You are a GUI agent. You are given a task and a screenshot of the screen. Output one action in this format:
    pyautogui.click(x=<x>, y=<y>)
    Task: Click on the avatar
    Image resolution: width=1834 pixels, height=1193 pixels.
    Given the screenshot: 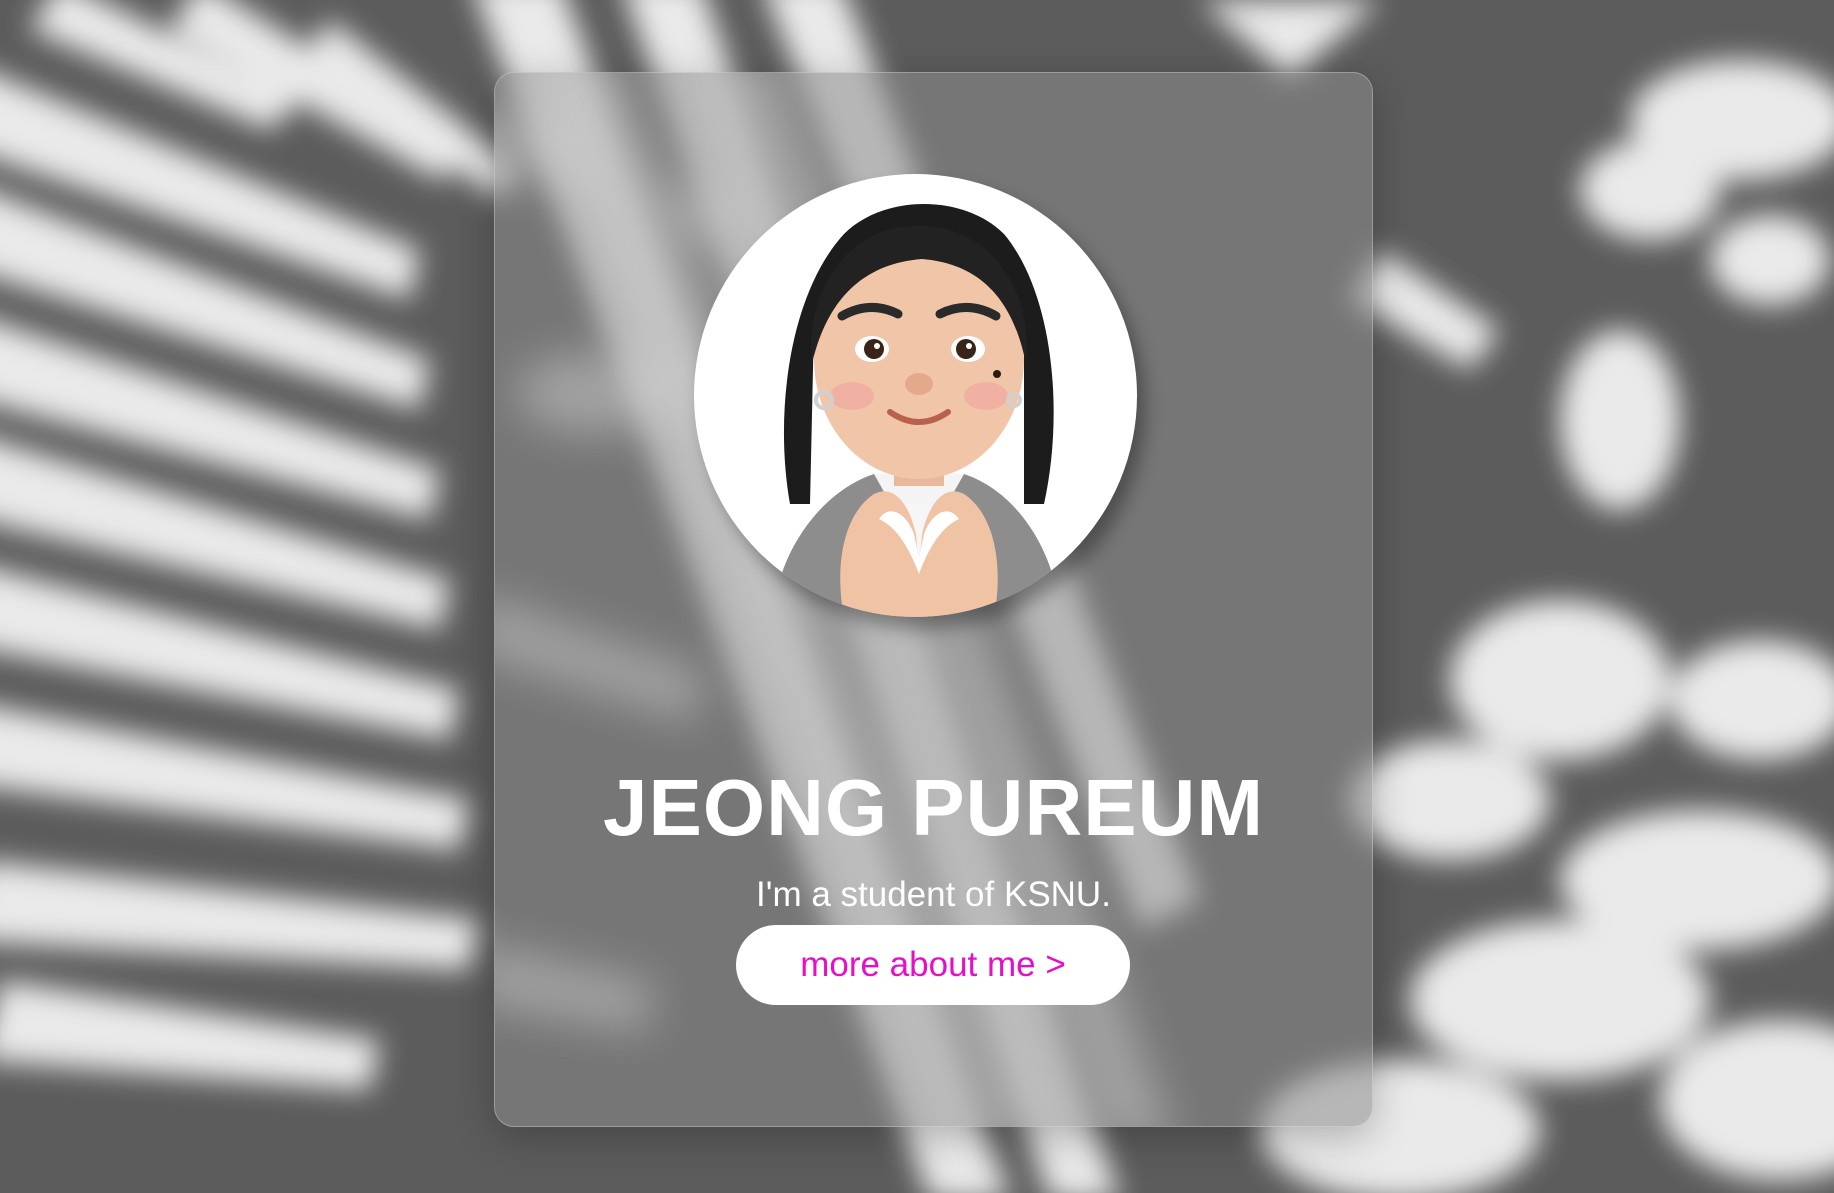 What is the action you would take?
    pyautogui.click(x=915, y=395)
    